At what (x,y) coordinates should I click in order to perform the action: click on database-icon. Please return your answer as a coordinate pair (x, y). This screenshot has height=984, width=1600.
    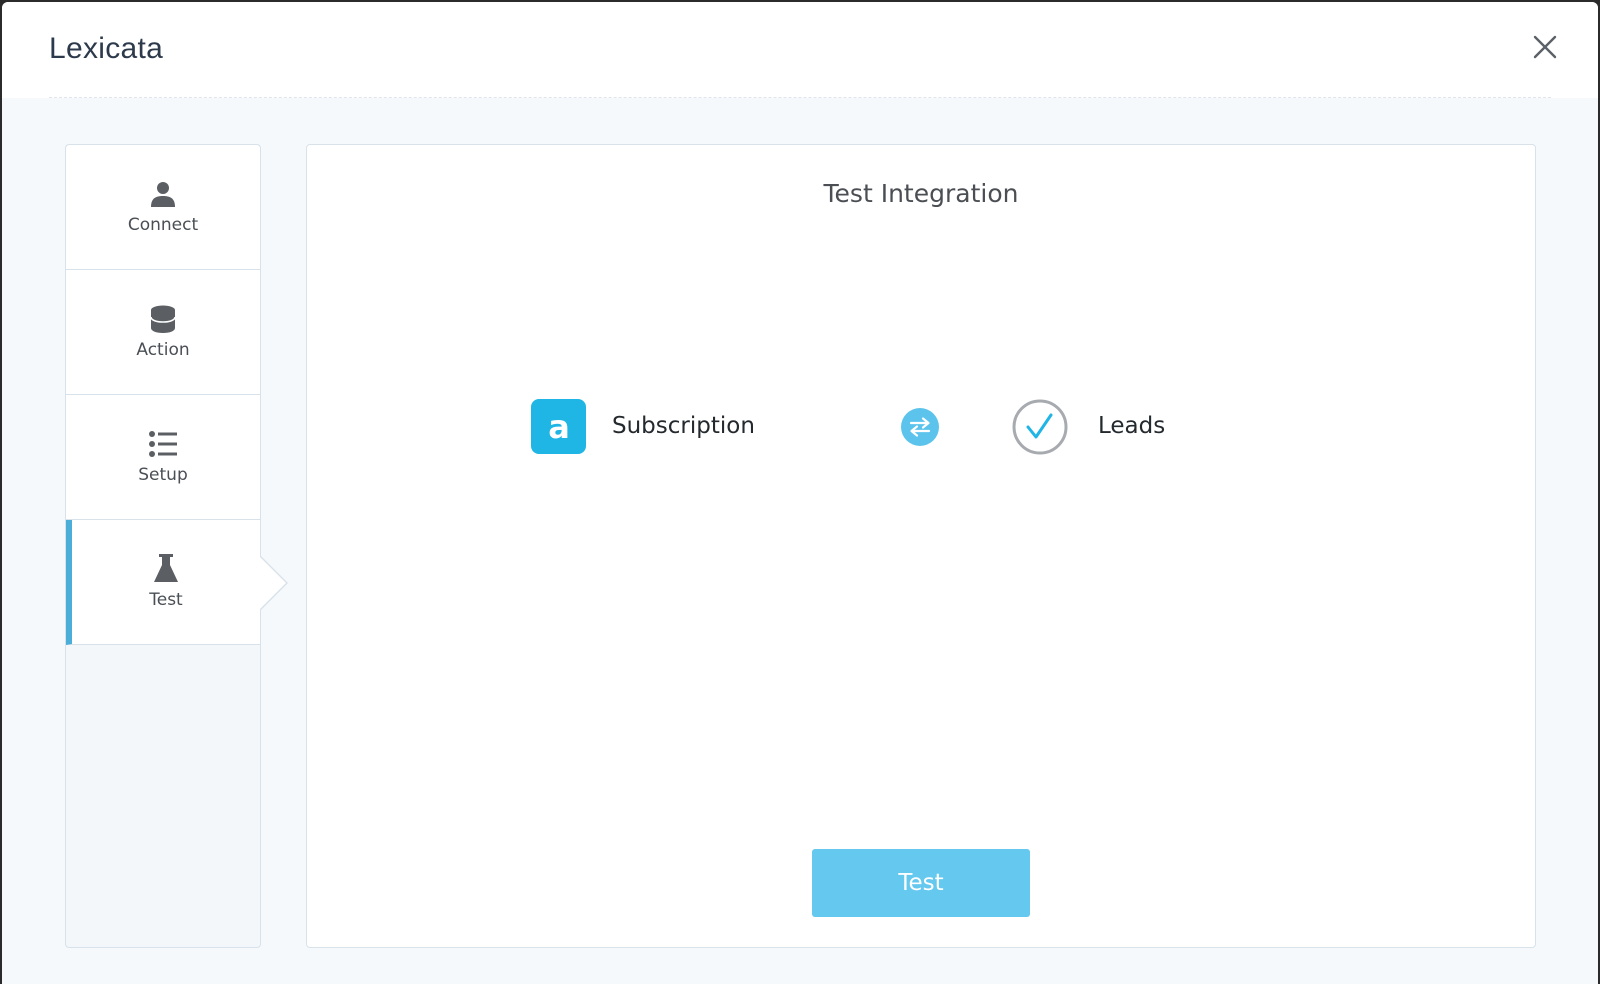
    Looking at the image, I should click on (163, 319).